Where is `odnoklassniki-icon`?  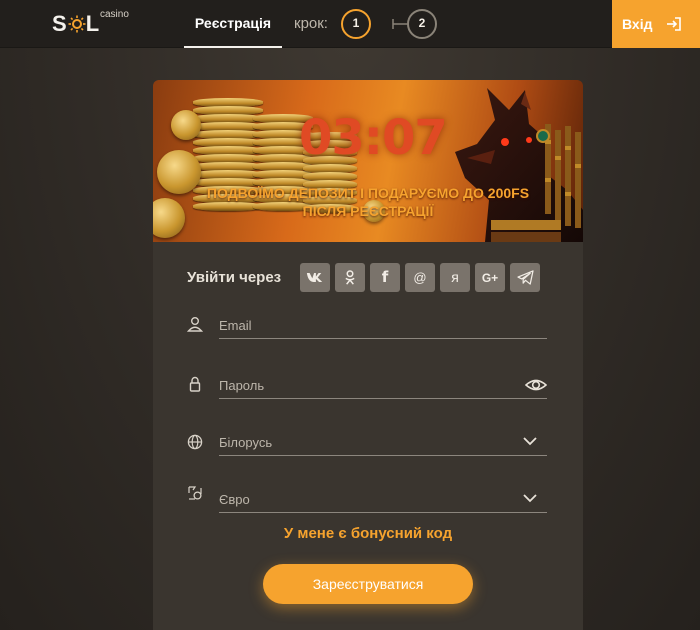 odnoklassniki-icon is located at coordinates (350, 277).